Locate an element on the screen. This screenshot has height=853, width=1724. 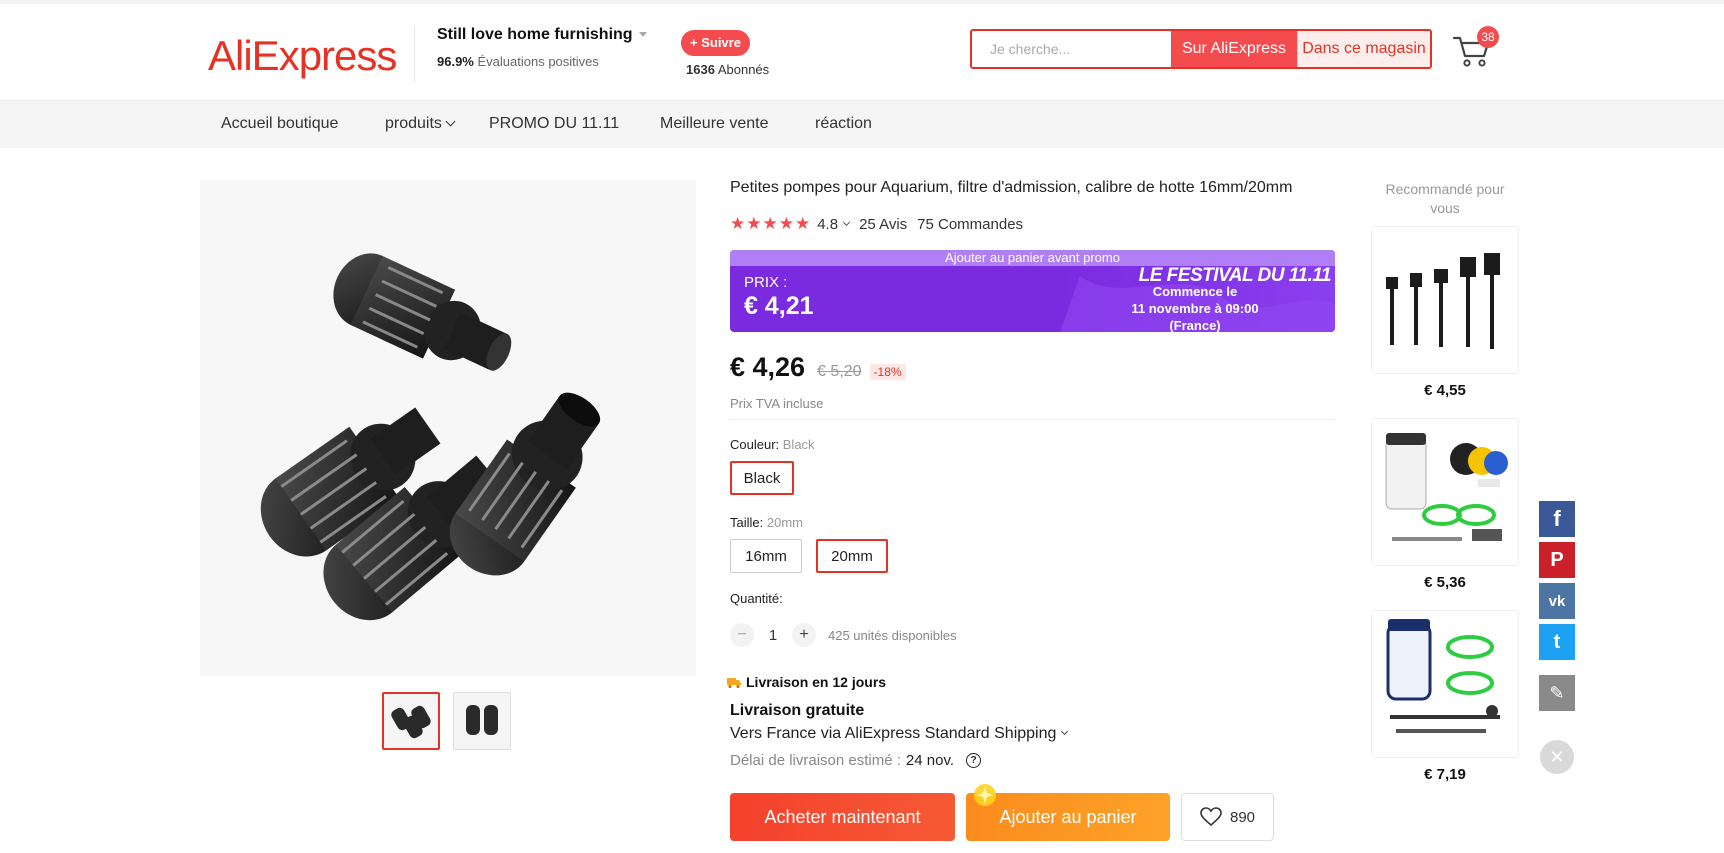
store-rating: 96.9% Évaluations positives is located at coordinates (542, 61).